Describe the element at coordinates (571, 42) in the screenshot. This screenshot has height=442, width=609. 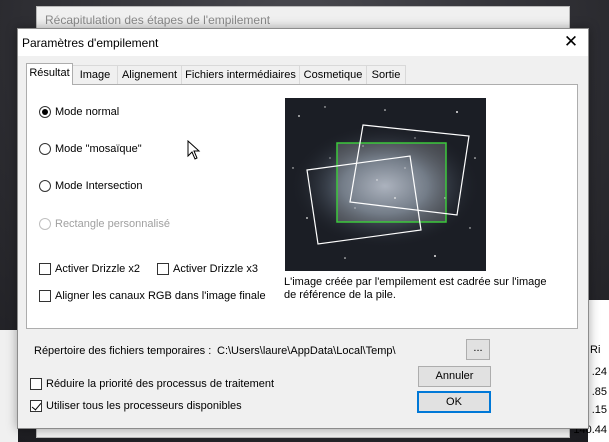
I see `close-icon: ✕` at that location.